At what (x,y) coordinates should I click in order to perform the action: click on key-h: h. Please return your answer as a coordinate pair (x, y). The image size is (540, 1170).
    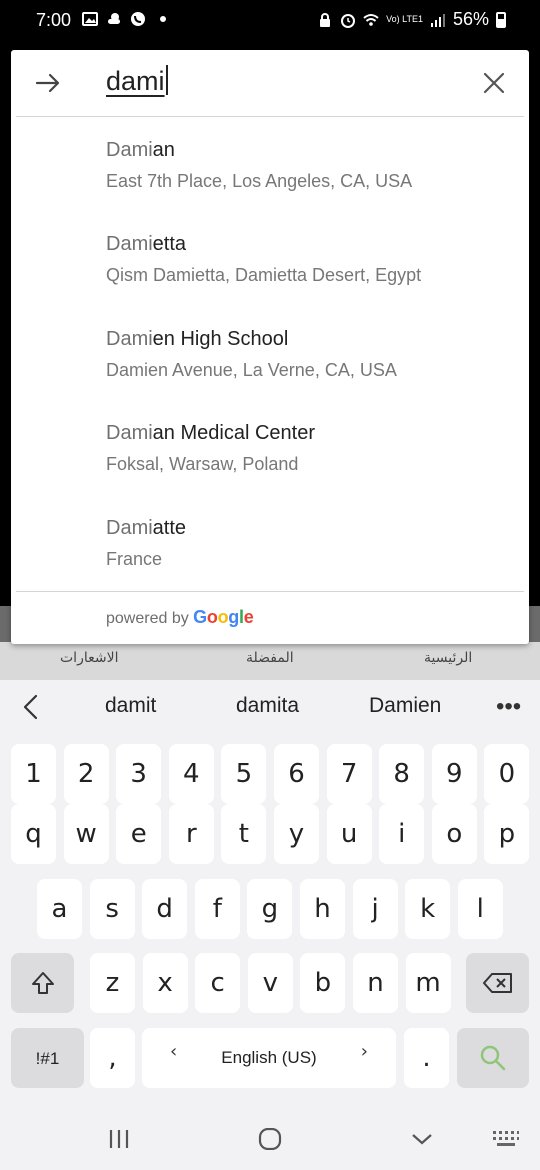
    Looking at the image, I should click on (322, 909).